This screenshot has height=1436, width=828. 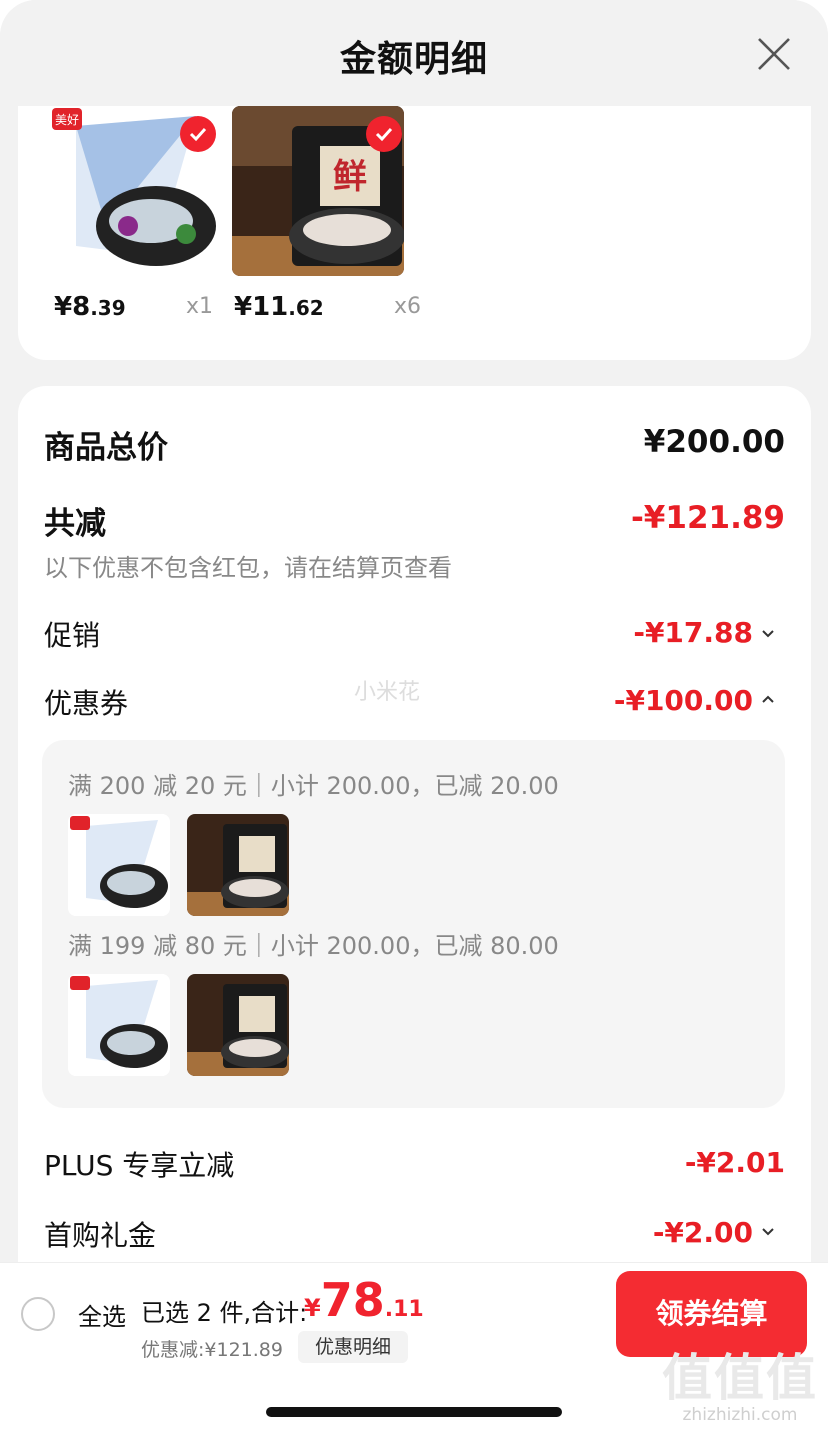 What do you see at coordinates (714, 442) in the screenshot?
I see `total-price-value: ¥200.00` at bounding box center [714, 442].